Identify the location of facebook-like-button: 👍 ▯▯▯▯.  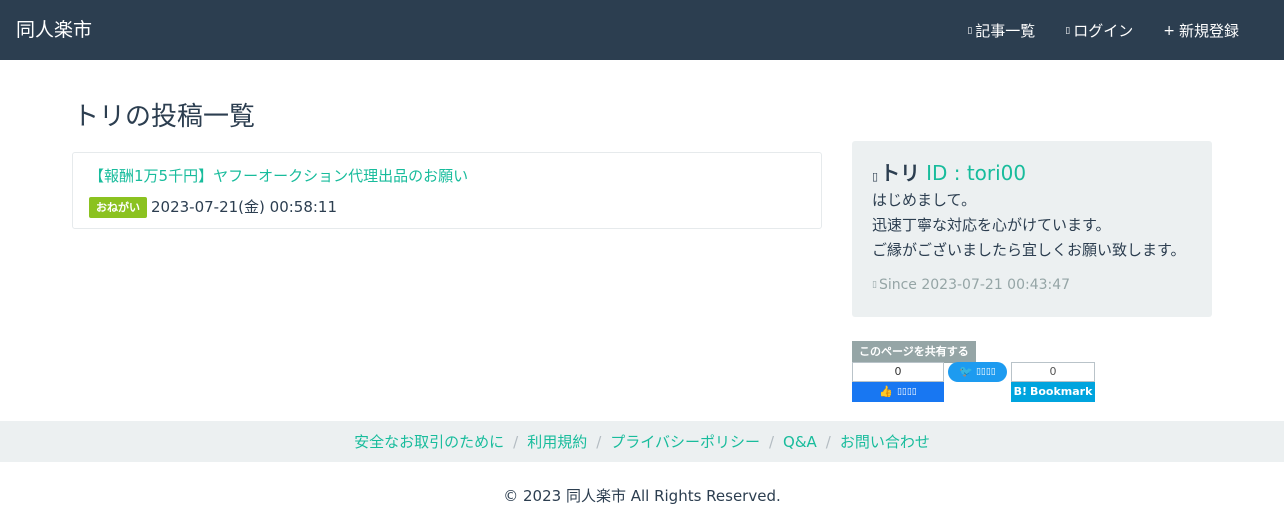
(898, 392).